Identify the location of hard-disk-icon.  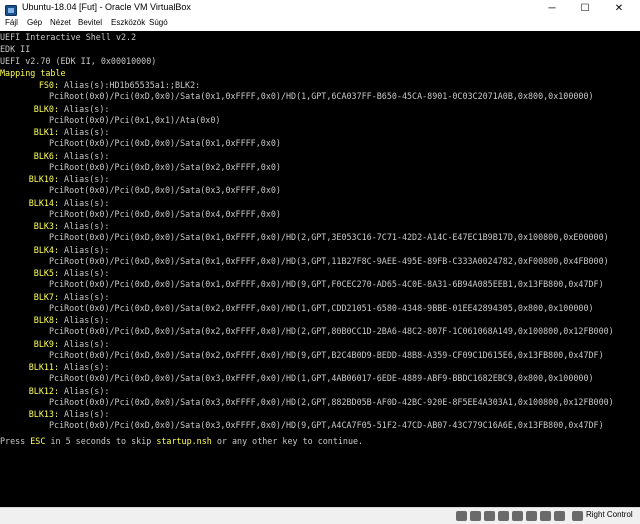
(461, 516).